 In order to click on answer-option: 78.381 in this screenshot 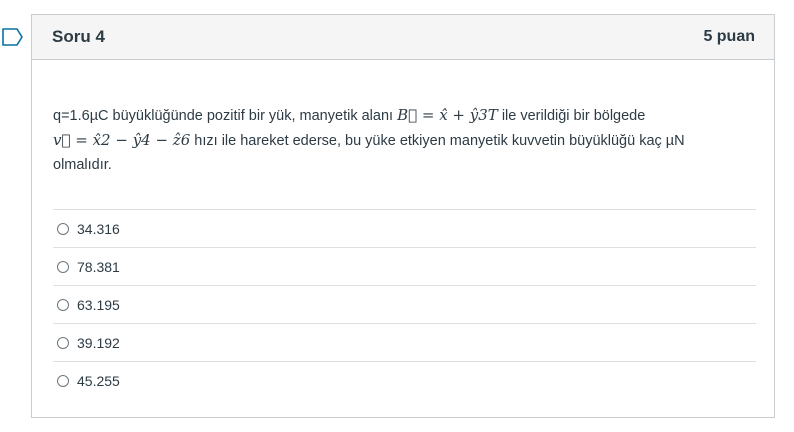, I will do `click(404, 266)`.